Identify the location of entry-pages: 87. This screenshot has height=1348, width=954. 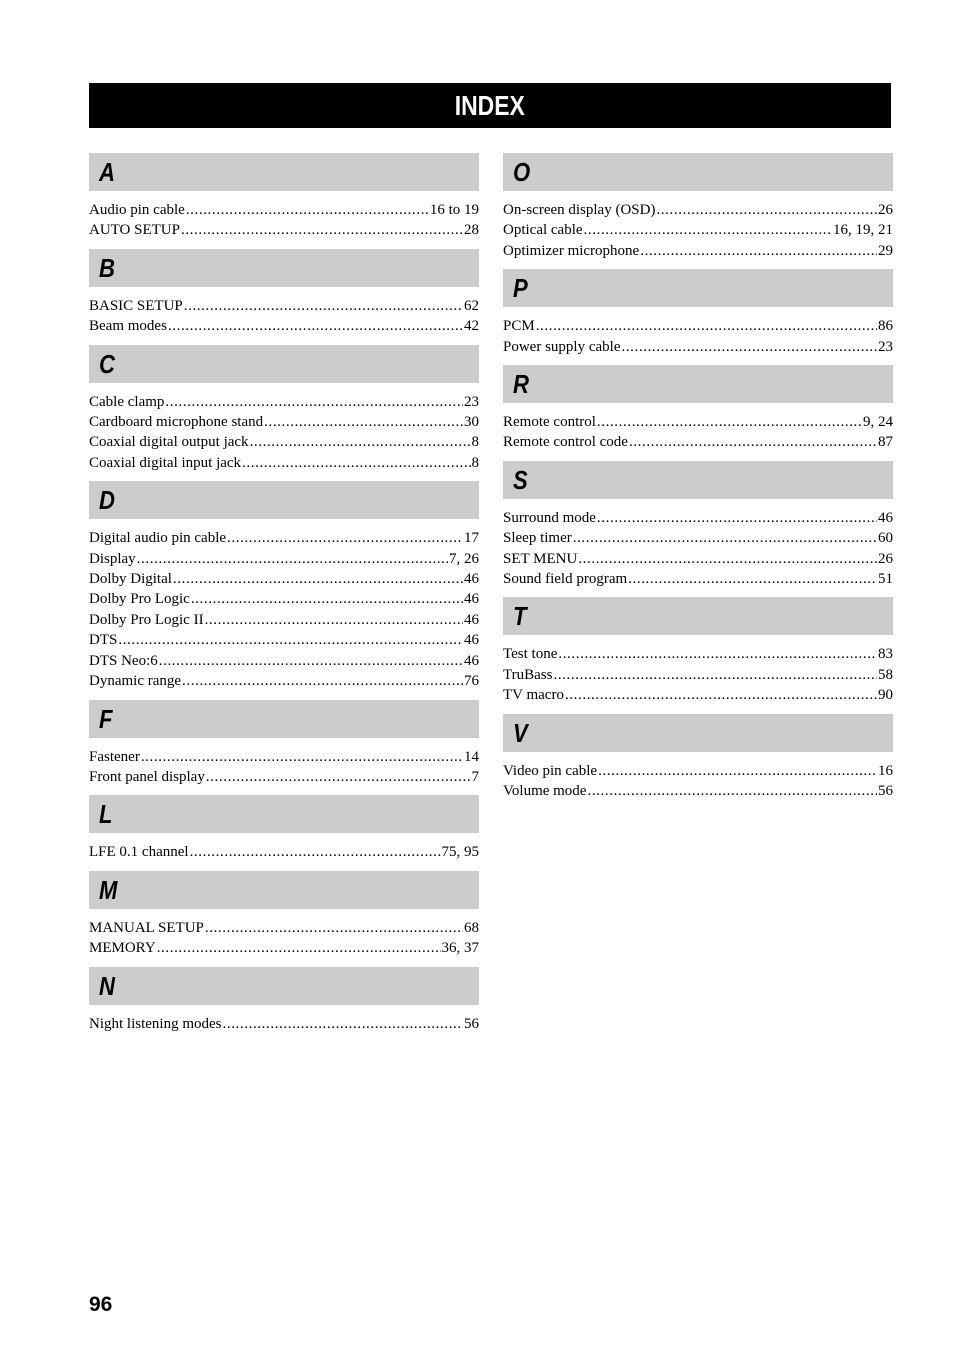
(885, 442).